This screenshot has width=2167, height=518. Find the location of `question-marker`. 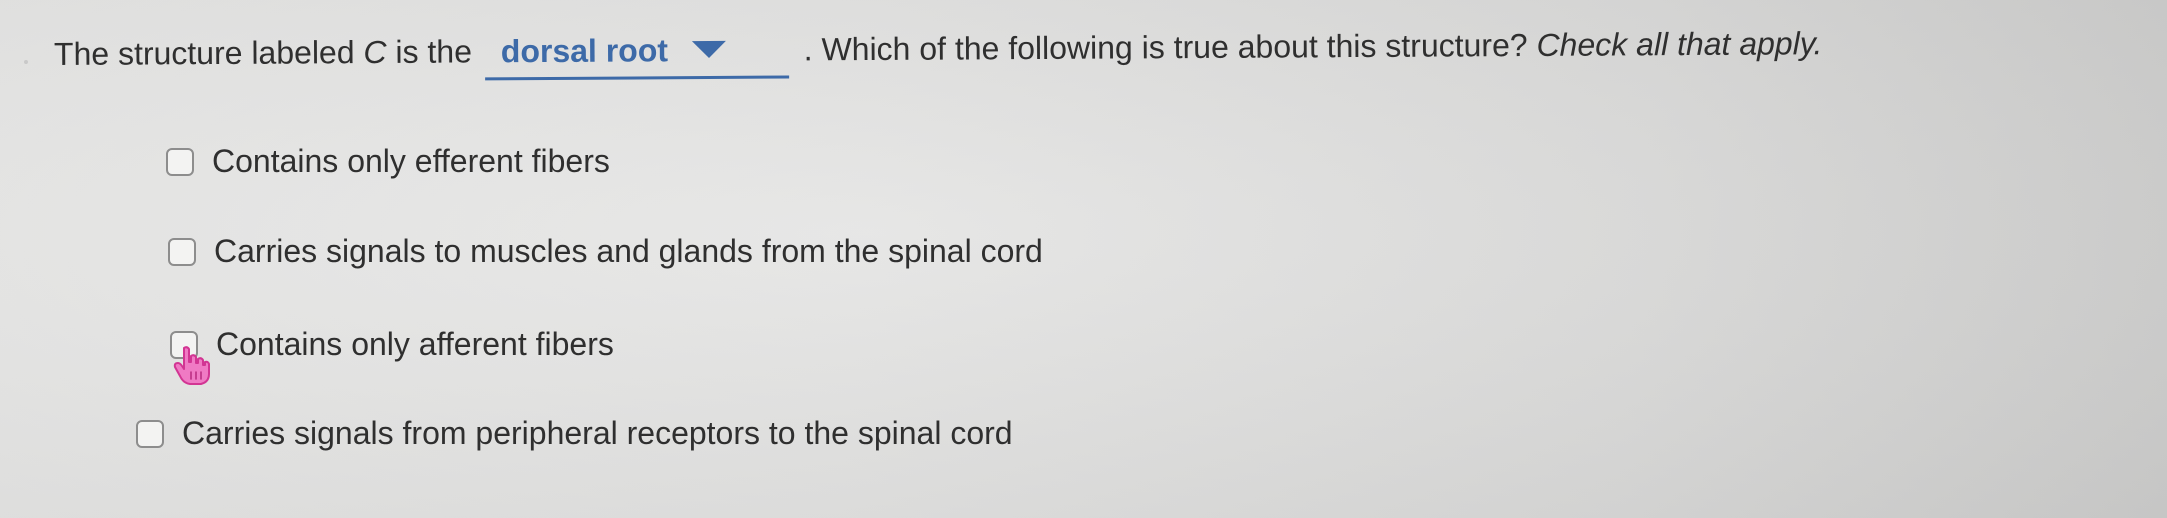

question-marker is located at coordinates (26, 62).